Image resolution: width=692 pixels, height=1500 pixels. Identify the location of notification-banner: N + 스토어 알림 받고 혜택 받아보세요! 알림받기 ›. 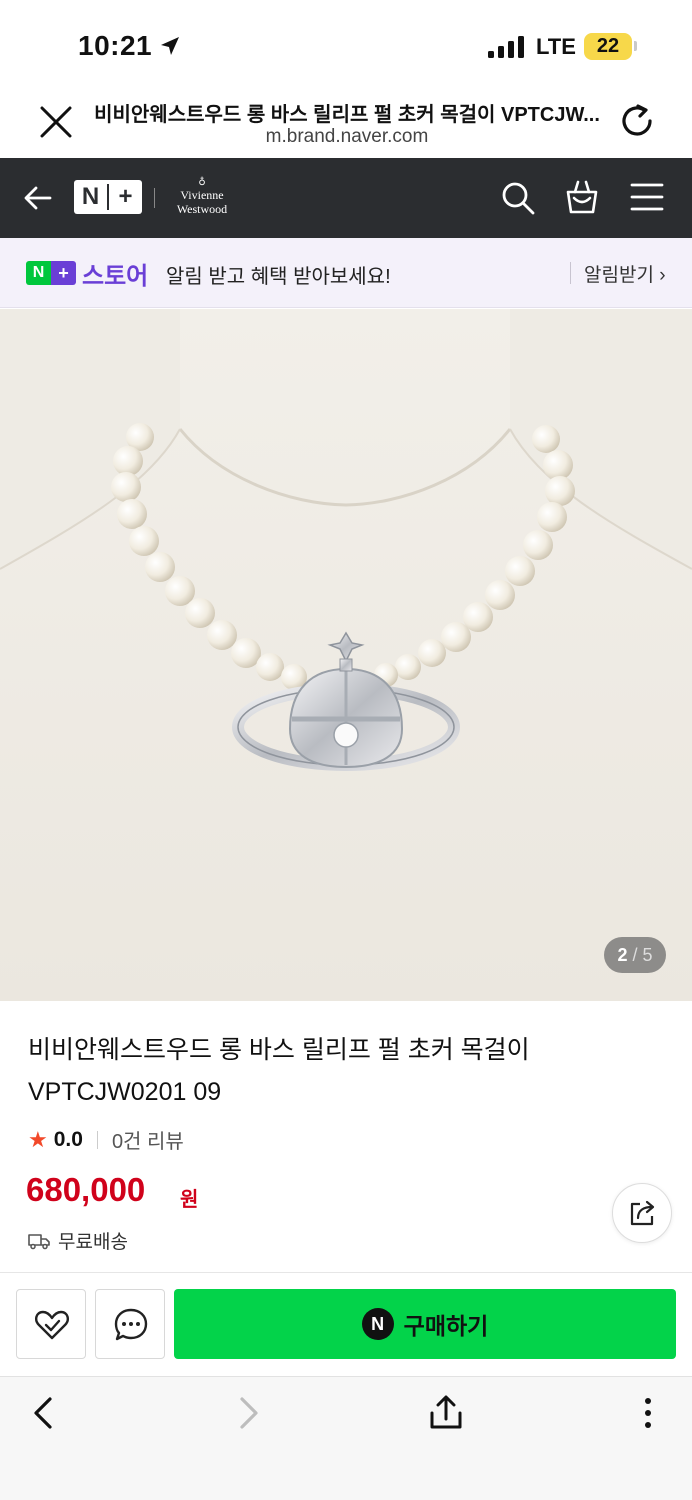
(346, 273).